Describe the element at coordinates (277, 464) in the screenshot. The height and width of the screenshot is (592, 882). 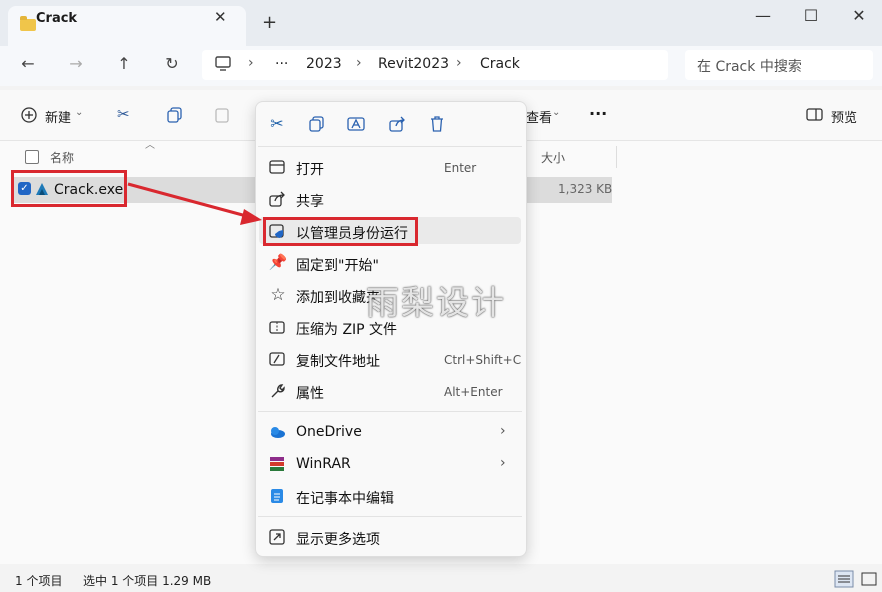
I see `winrar-icon` at that location.